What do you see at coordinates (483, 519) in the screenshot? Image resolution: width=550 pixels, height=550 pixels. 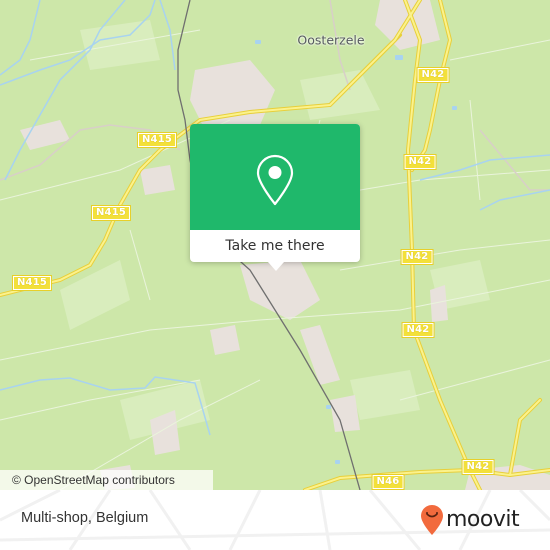 I see `moovit-wordmark: moovit` at bounding box center [483, 519].